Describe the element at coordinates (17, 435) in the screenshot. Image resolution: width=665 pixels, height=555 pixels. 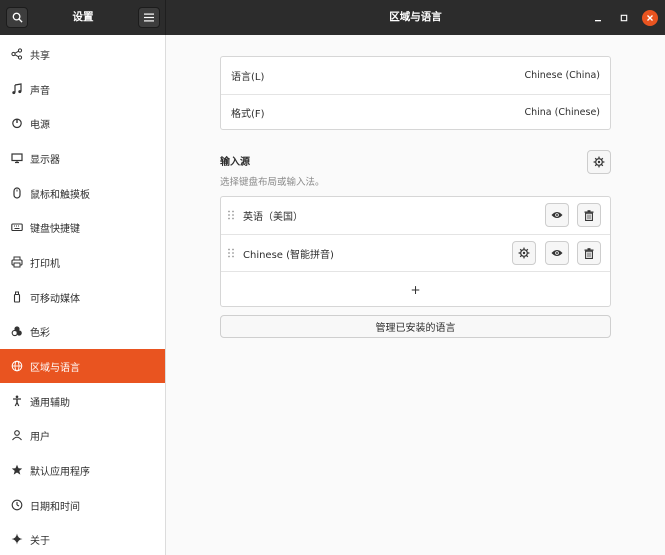
I see `user-icon` at that location.